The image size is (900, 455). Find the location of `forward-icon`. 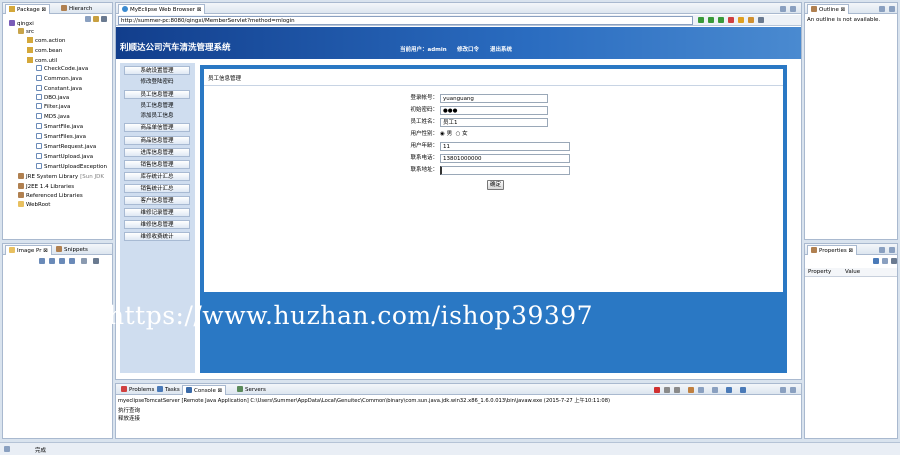

forward-icon is located at coordinates (721, 20).